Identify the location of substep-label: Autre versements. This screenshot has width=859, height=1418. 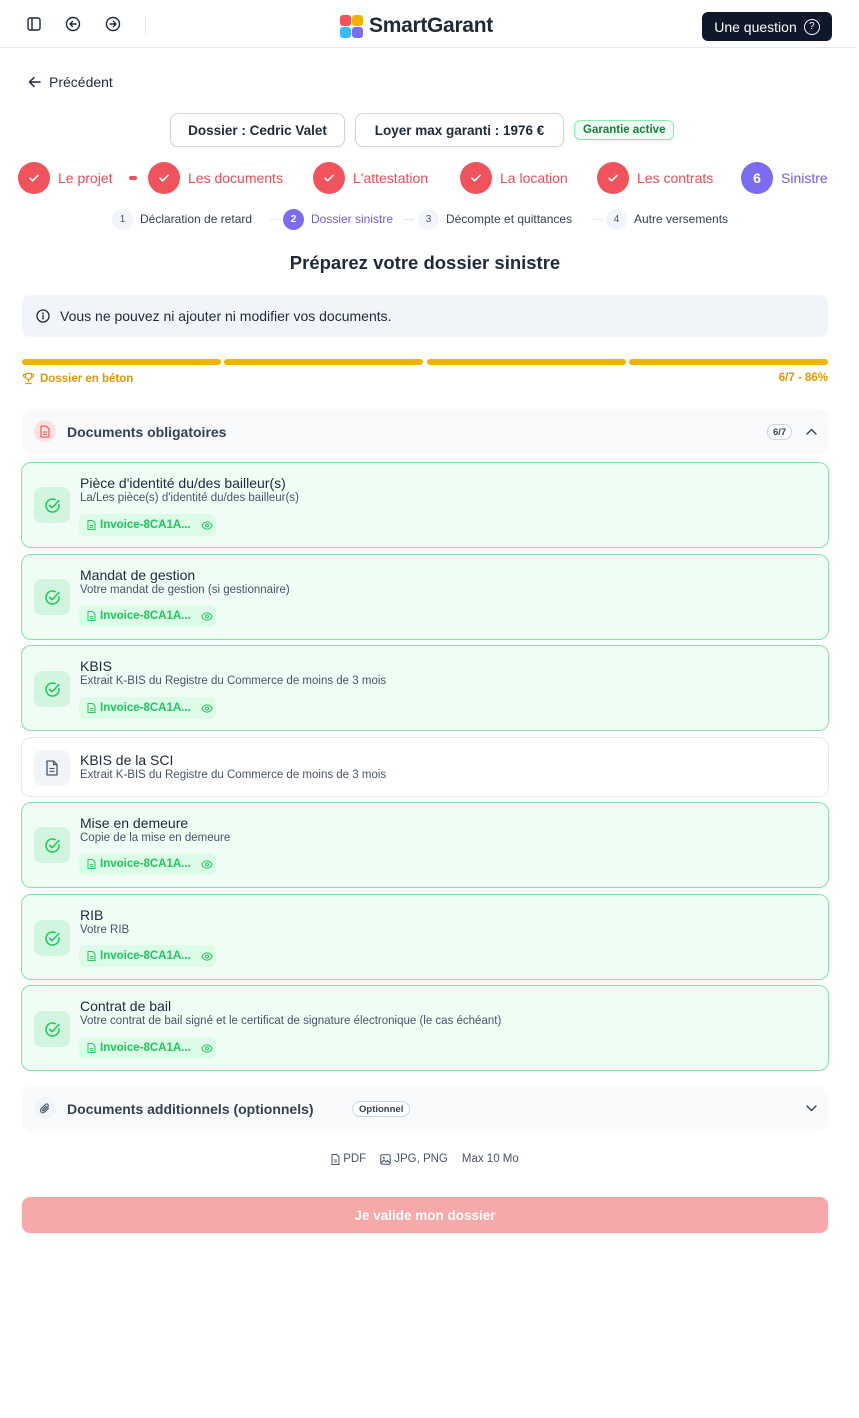
(681, 219).